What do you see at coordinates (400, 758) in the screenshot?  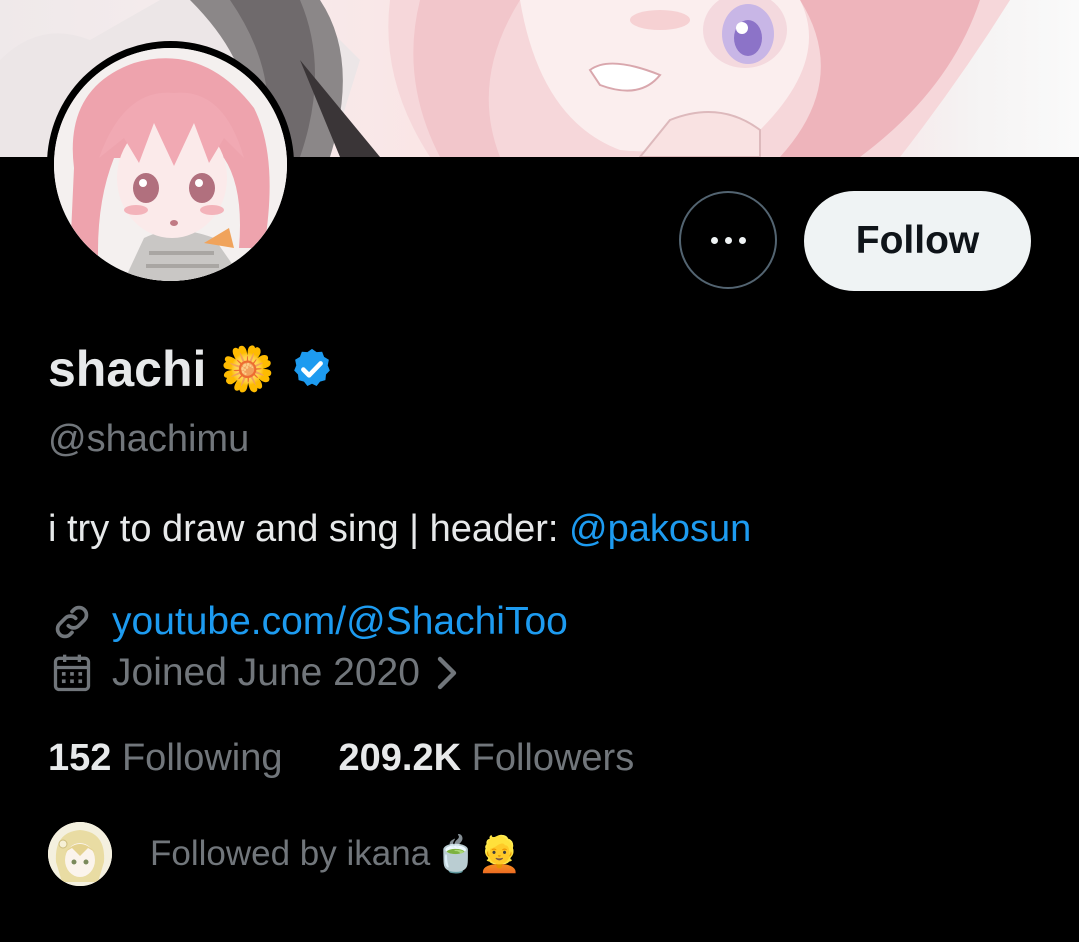 I see `followers-count: 209.2K` at bounding box center [400, 758].